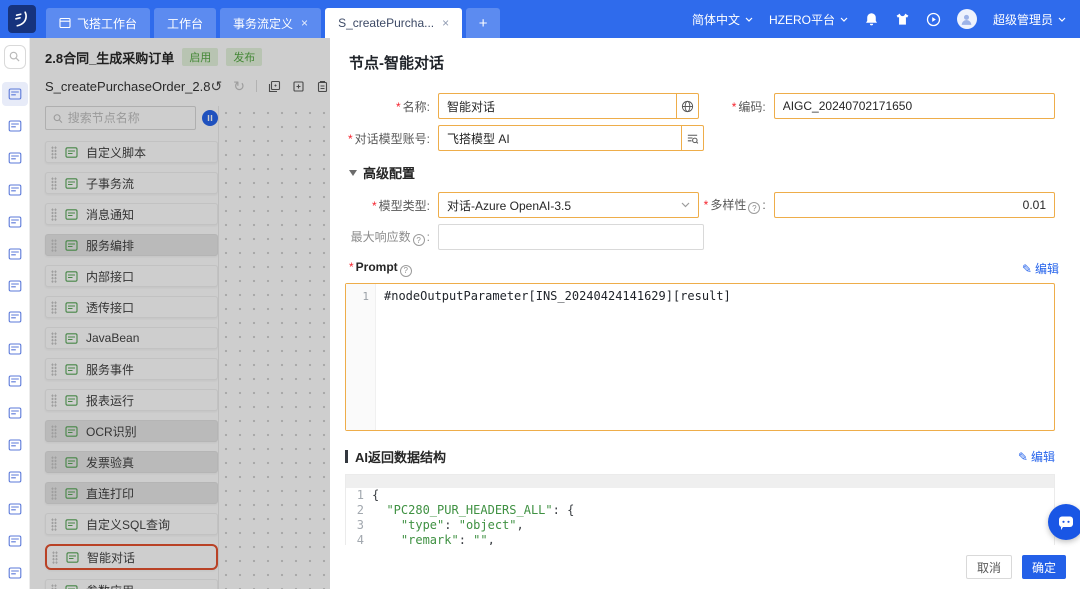  I want to click on tab-flow-definition: 事务流定义 ×, so click(271, 23).